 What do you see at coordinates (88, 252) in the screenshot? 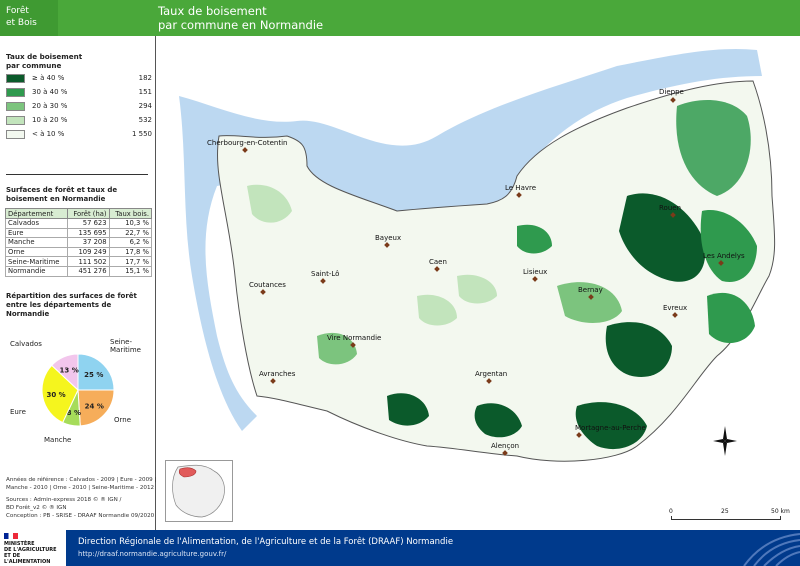
I see `table-cell: 109 249` at bounding box center [88, 252].